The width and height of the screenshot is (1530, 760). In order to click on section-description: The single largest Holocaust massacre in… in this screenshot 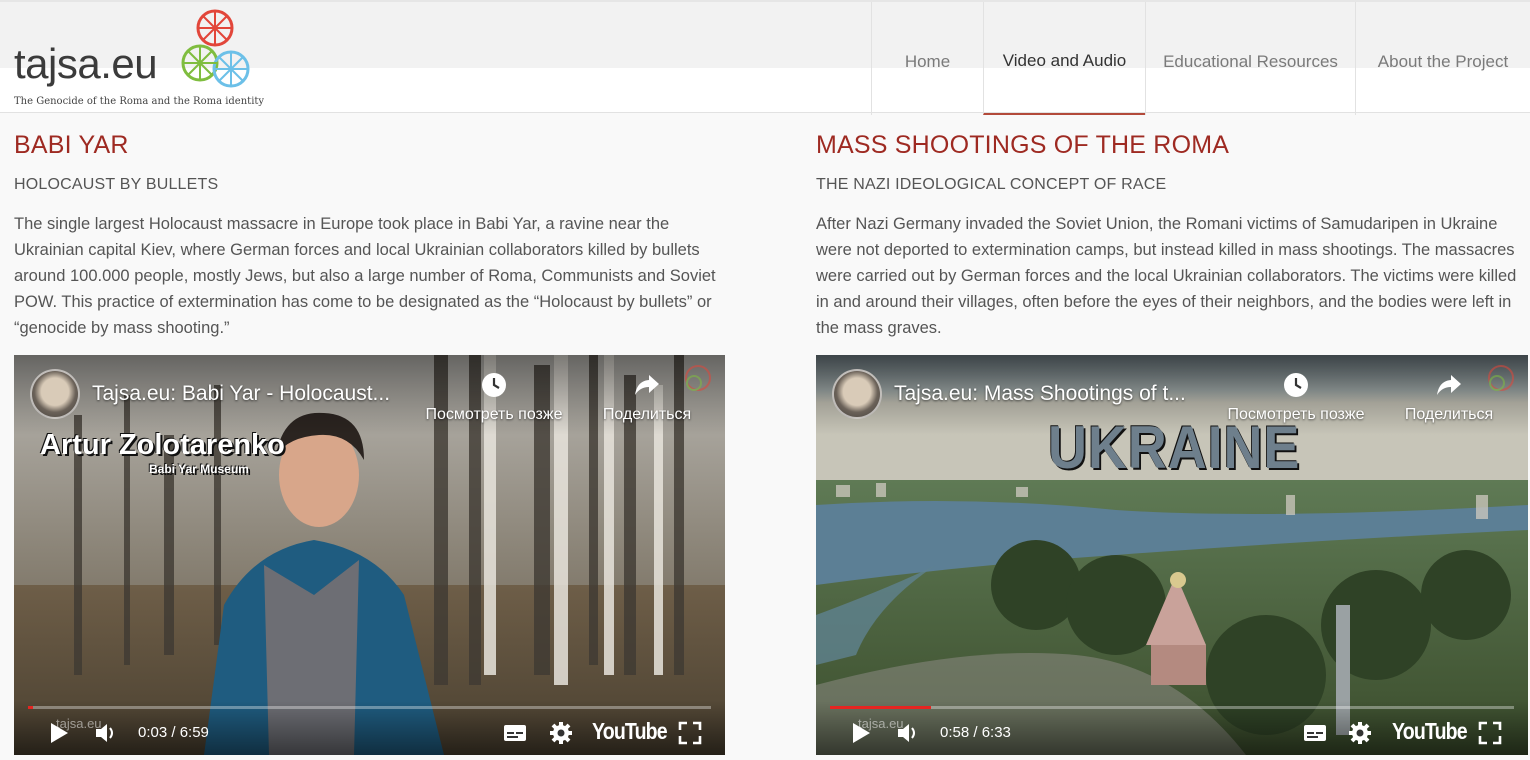, I will do `click(365, 276)`.